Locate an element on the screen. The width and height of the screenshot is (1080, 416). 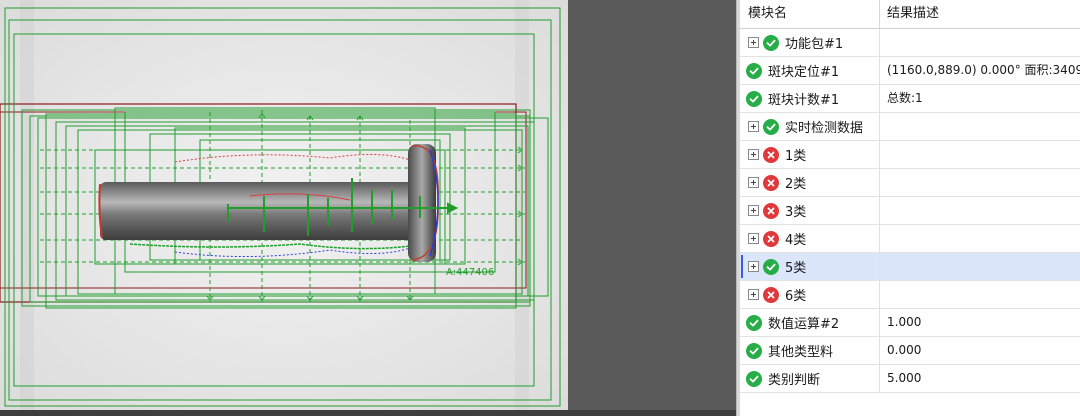
result-description-cell: (1160.0,889.0) 0.000° 面积:3409 is located at coordinates (983, 70).